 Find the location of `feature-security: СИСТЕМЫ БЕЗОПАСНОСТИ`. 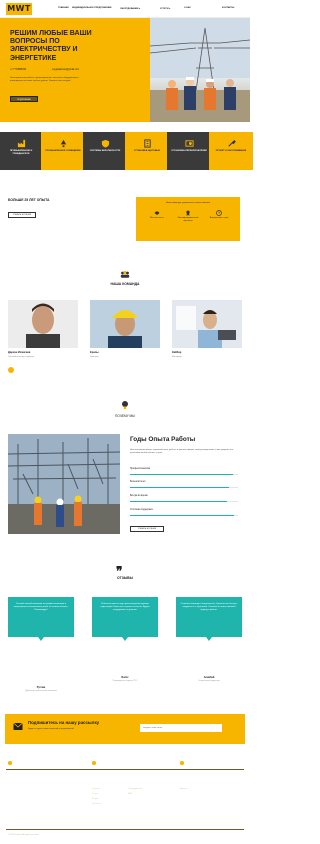

feature-security: СИСТЕМЫ БЕЗОПАСНОСТИ is located at coordinates (105, 151).